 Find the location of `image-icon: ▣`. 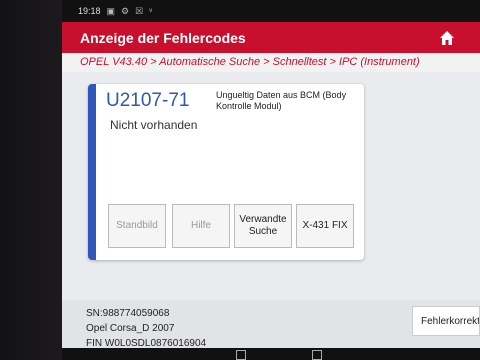

image-icon: ▣ is located at coordinates (111, 10).